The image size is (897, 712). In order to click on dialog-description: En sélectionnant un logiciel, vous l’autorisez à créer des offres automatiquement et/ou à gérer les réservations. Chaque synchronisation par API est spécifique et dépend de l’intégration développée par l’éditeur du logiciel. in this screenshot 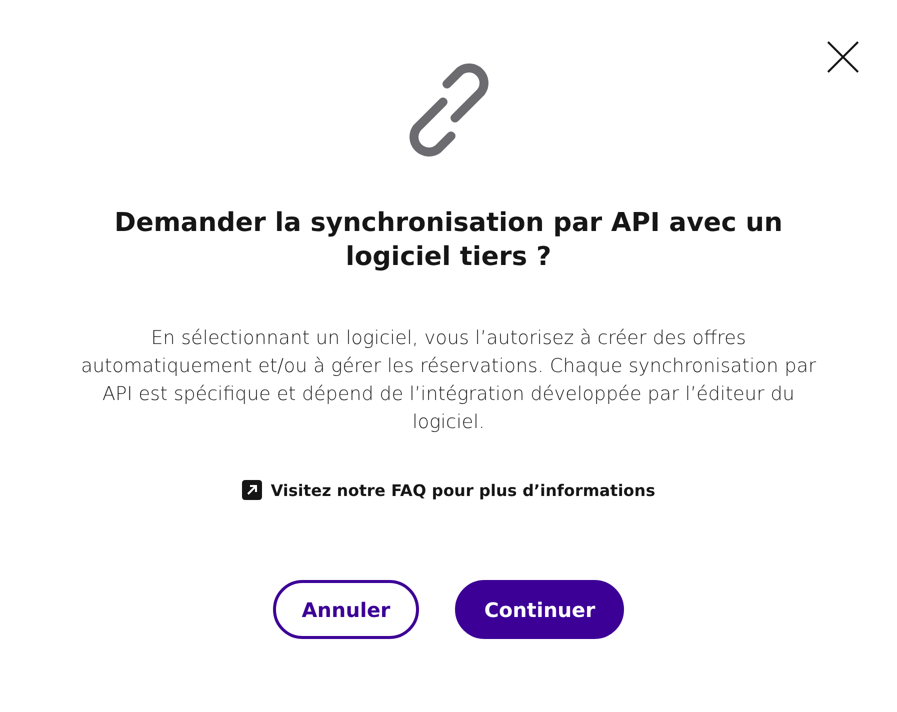, I will do `click(449, 380)`.